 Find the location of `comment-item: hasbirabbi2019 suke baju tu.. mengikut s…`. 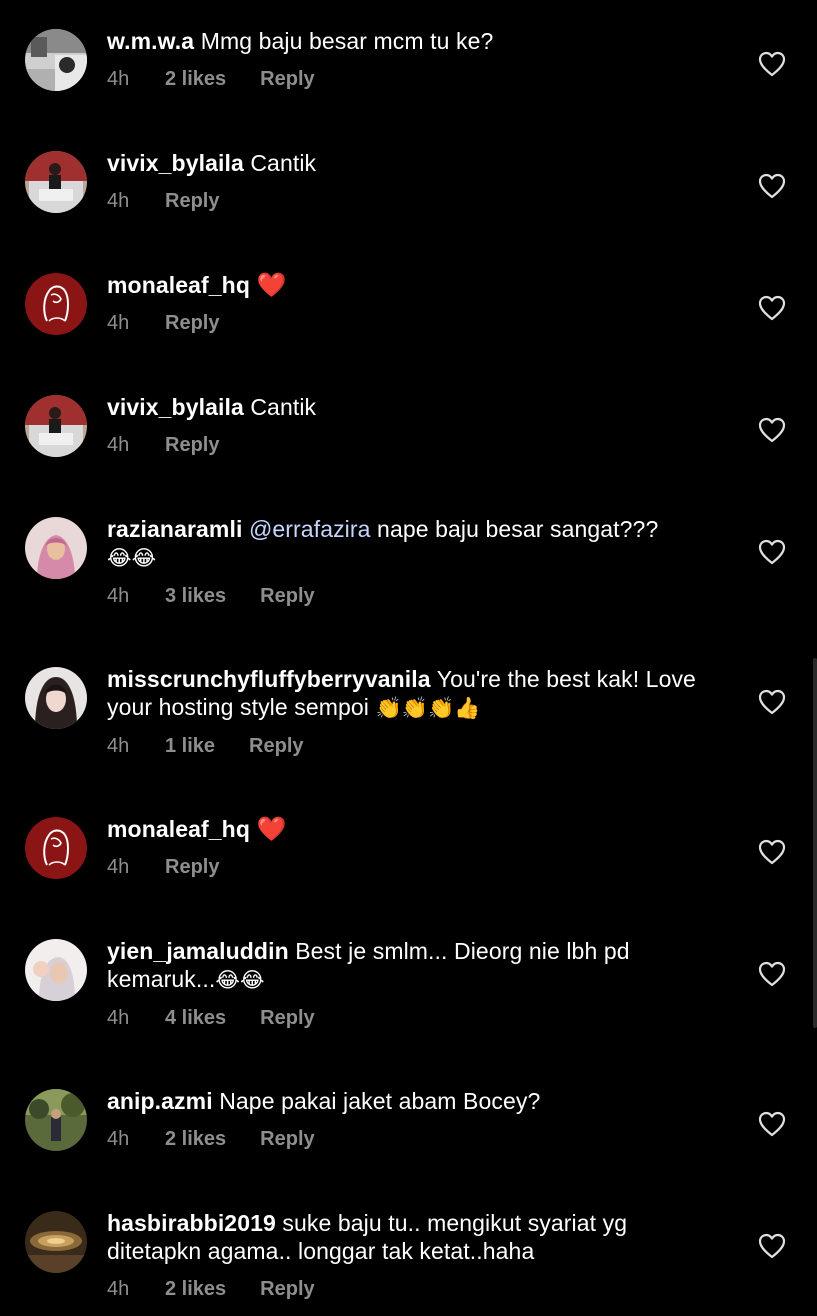

comment-item: hasbirabbi2019 suke baju tu.. mengikut s… is located at coordinates (408, 1258).